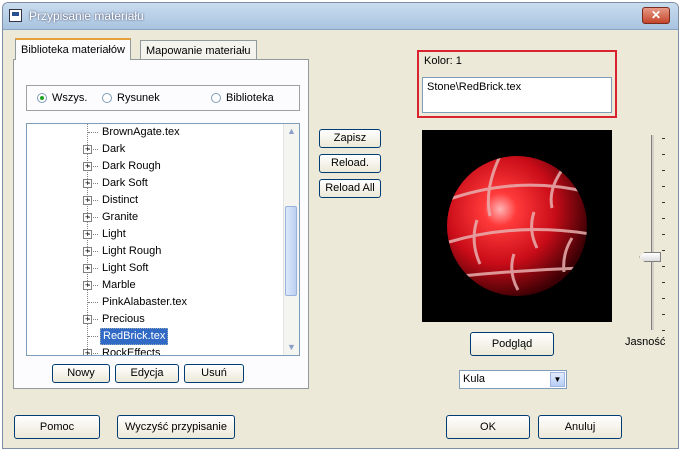  I want to click on tree-item-label: Marble, so click(119, 285).